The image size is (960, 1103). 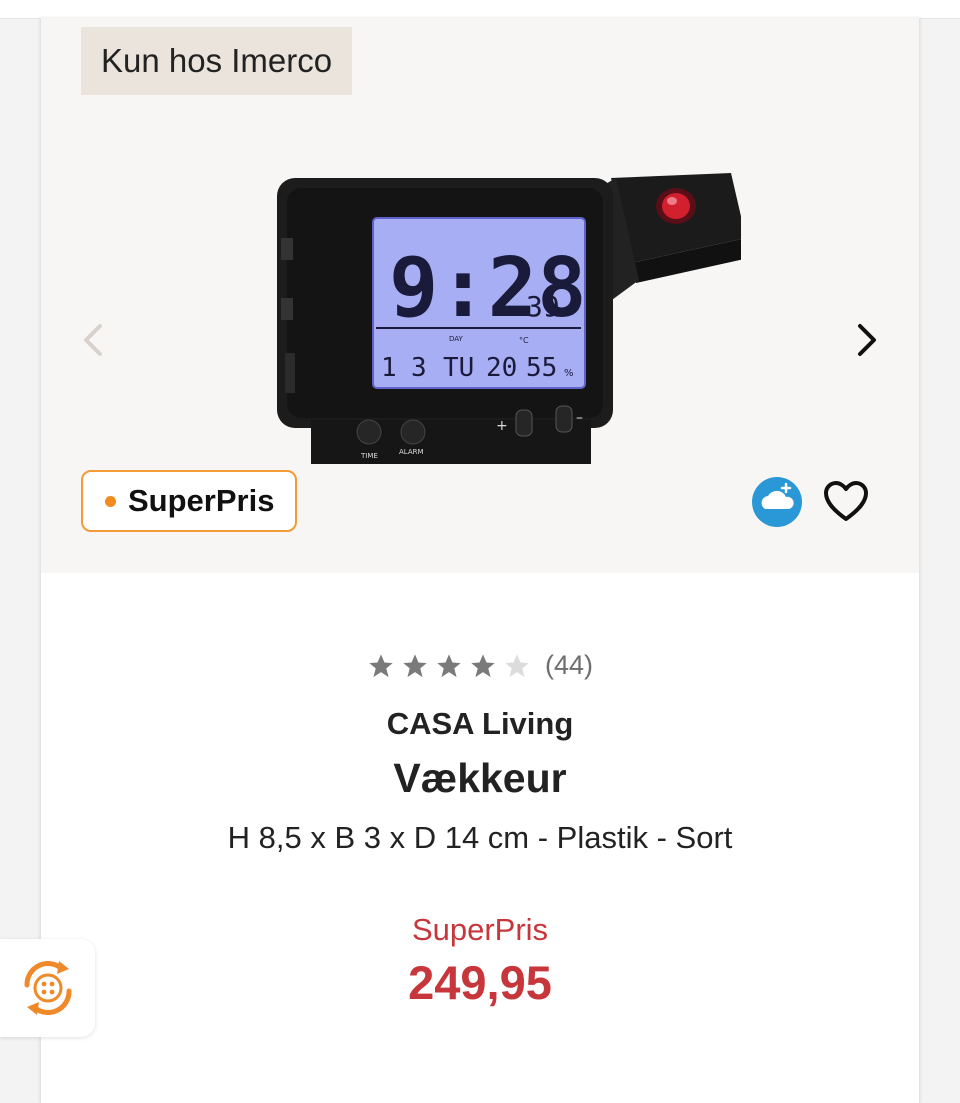 I want to click on clock-button-alarm-label: ALARM, so click(x=411, y=452).